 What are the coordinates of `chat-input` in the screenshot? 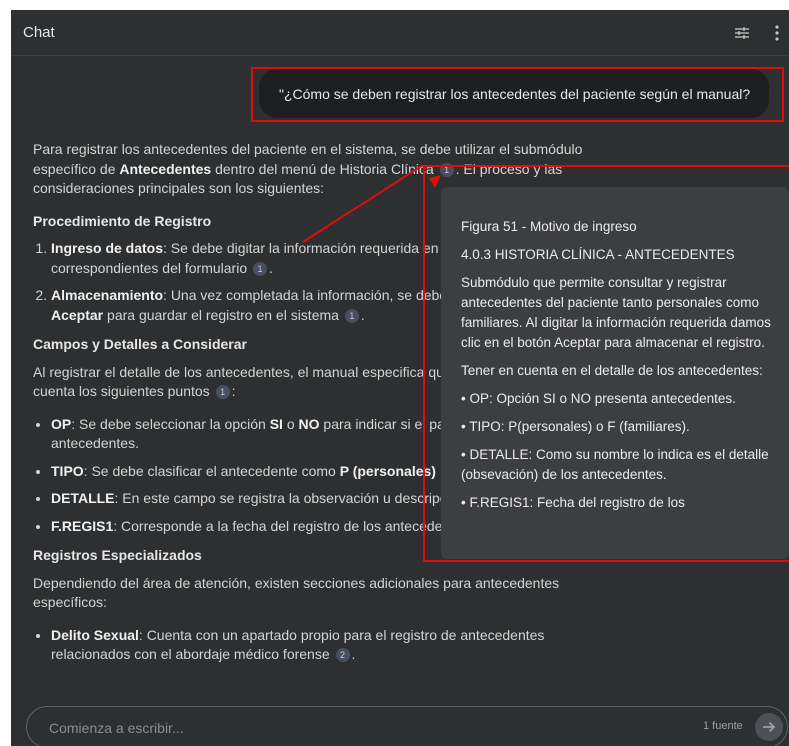 It's located at (329, 728).